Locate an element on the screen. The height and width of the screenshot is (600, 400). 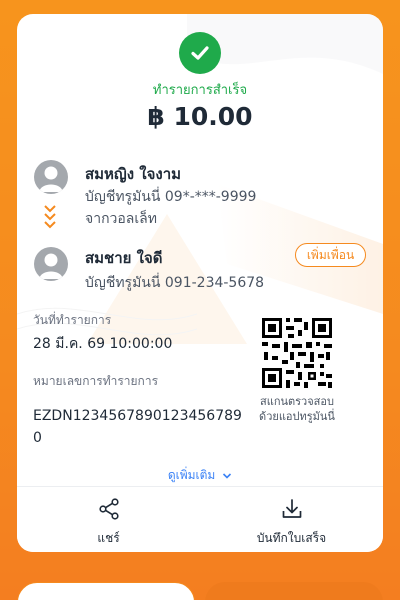
receiver-avatar is located at coordinates (51, 264).